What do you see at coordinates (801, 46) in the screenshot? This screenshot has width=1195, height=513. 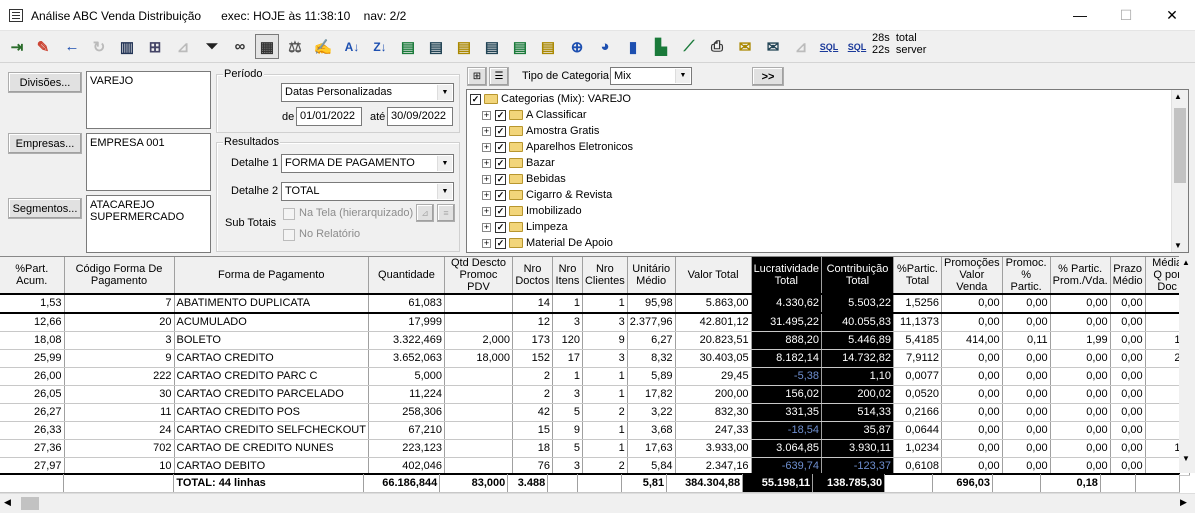 I see `disabled-tree-icon: ⊿` at bounding box center [801, 46].